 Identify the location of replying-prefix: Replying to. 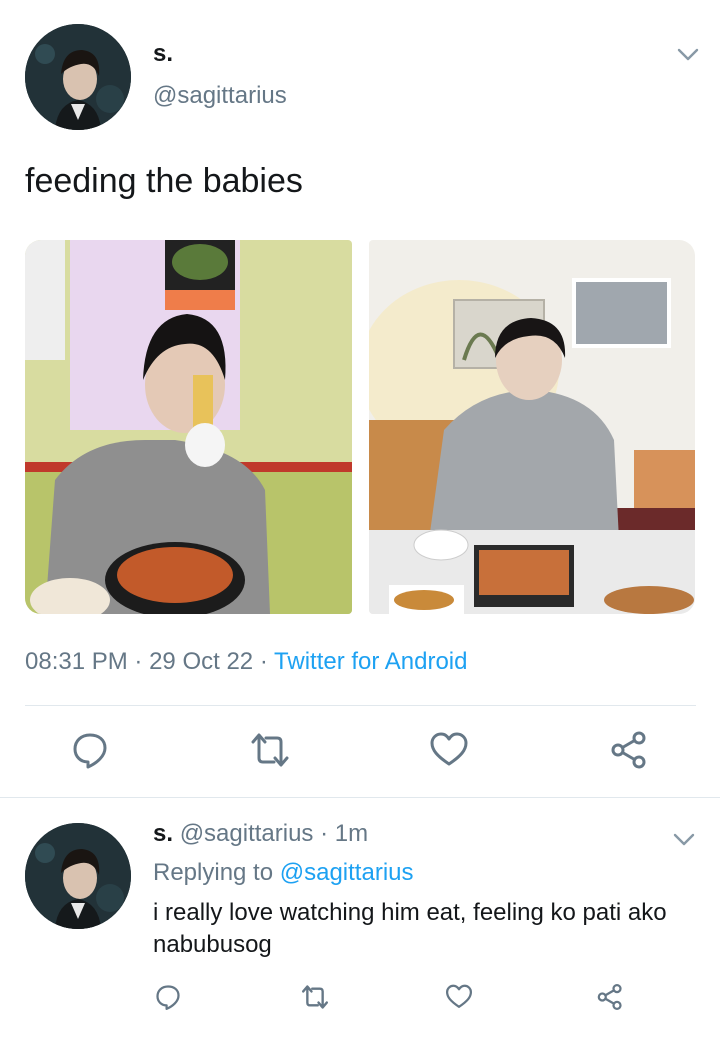
(213, 872).